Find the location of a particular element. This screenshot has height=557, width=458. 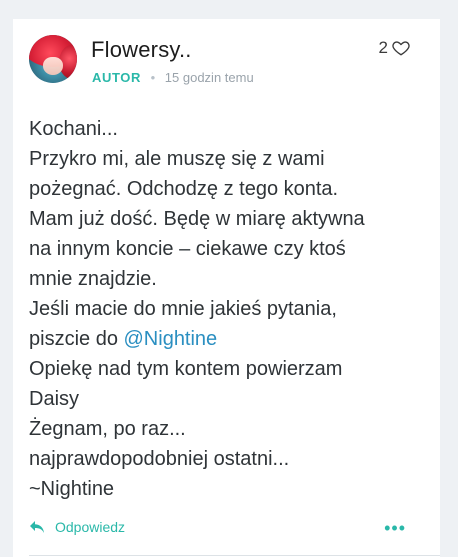

reply-arrow-icon is located at coordinates (37, 527).